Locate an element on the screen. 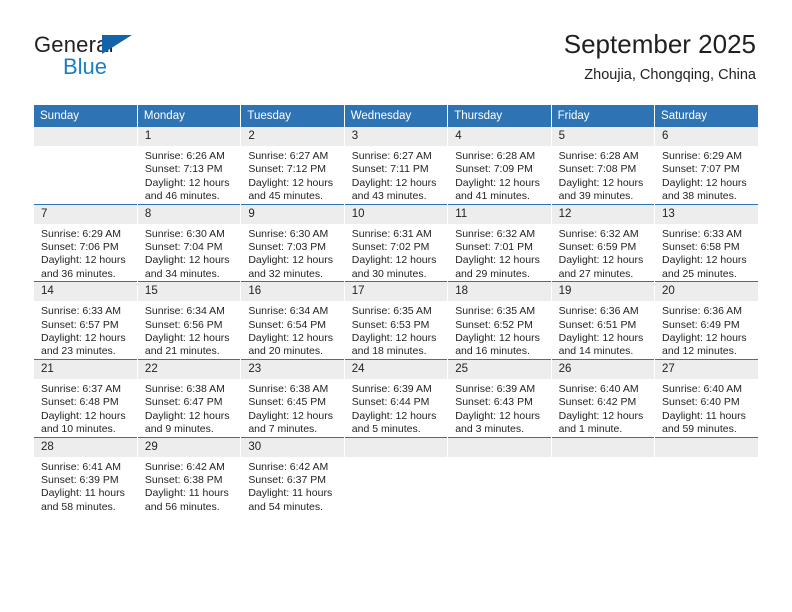 The height and width of the screenshot is (612, 792). day-sunrise-text: Sunrise: 6:26 AM is located at coordinates (184, 156).